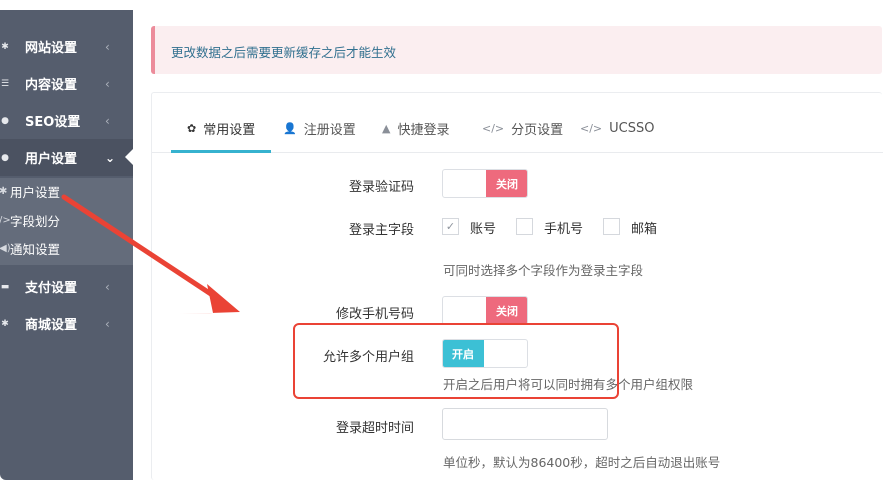 The width and height of the screenshot is (896, 480). What do you see at coordinates (290, 128) in the screenshot?
I see `user-plus-icon: 👤` at bounding box center [290, 128].